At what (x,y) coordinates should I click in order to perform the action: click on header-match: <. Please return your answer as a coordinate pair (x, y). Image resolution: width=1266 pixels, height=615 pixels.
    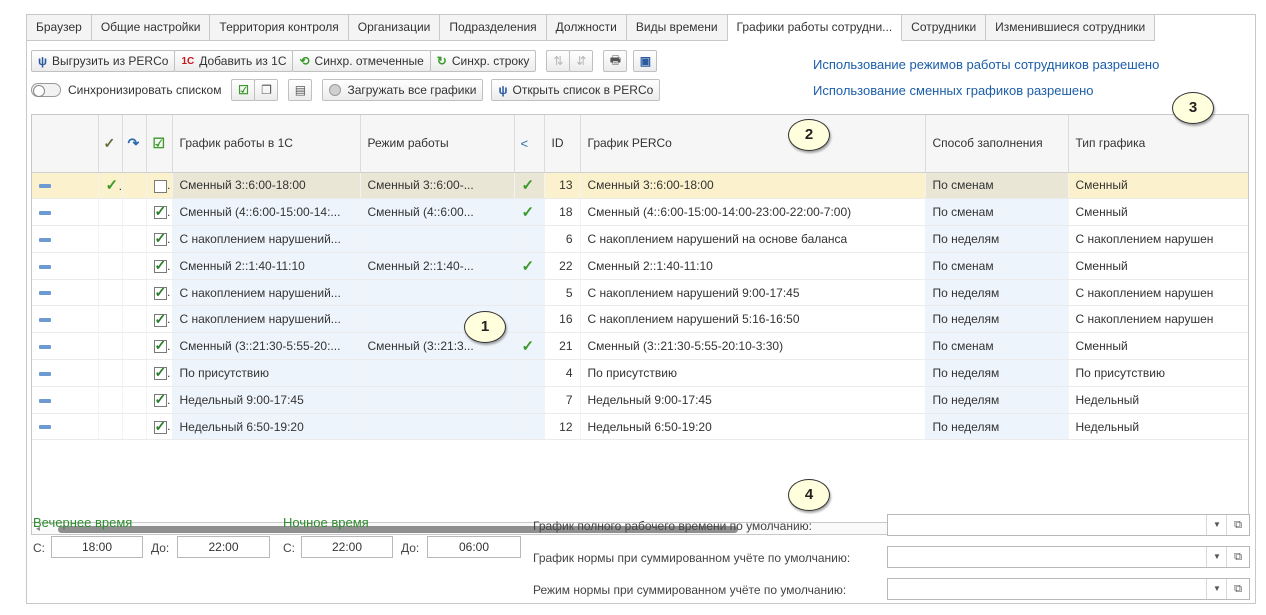
    Looking at the image, I should click on (529, 144).